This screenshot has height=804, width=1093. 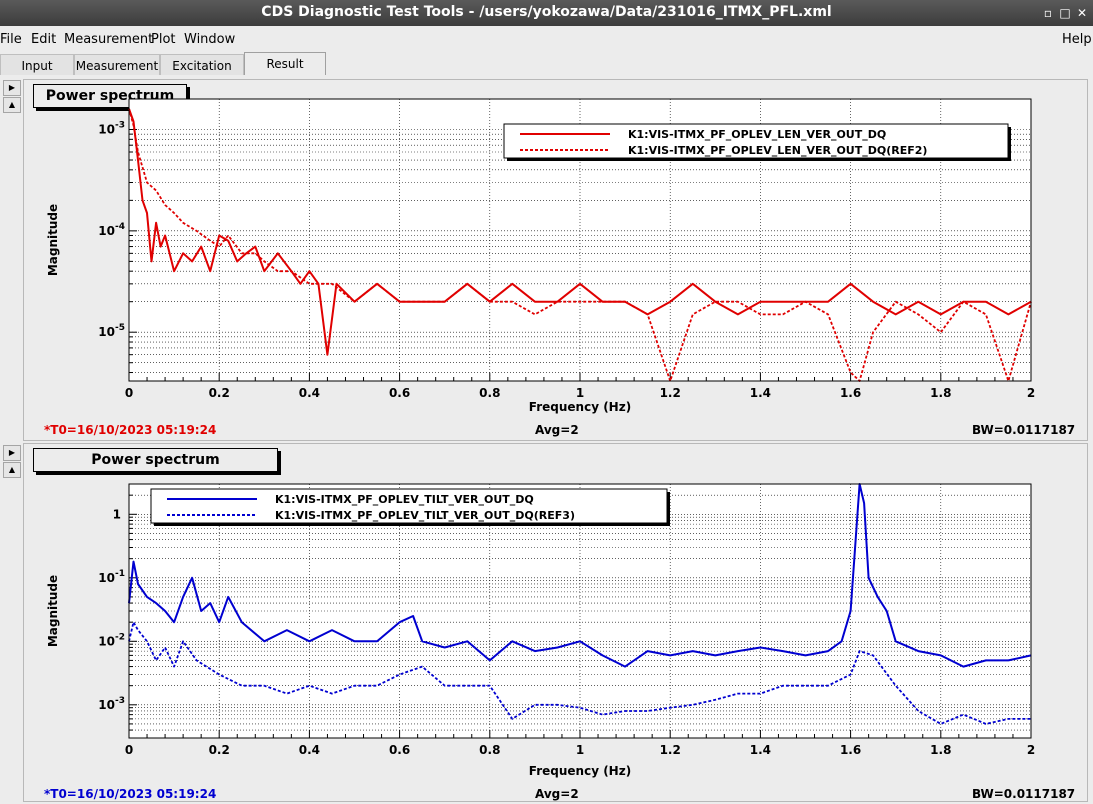 I want to click on tab-result: Result, so click(x=285, y=63).